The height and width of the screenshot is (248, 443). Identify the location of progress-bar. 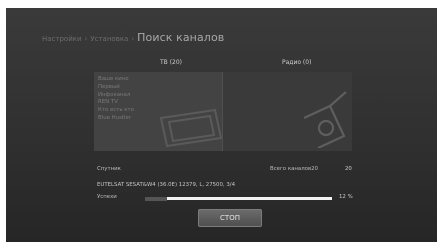
(238, 198).